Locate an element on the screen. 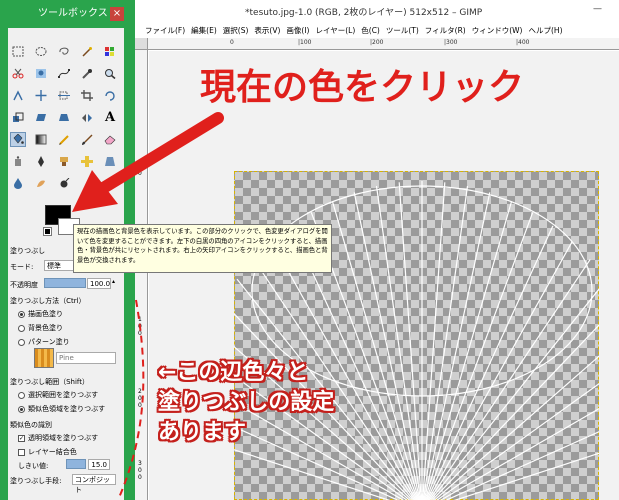  annotation-note-line1: ←この辺色々と is located at coordinates (233, 372).